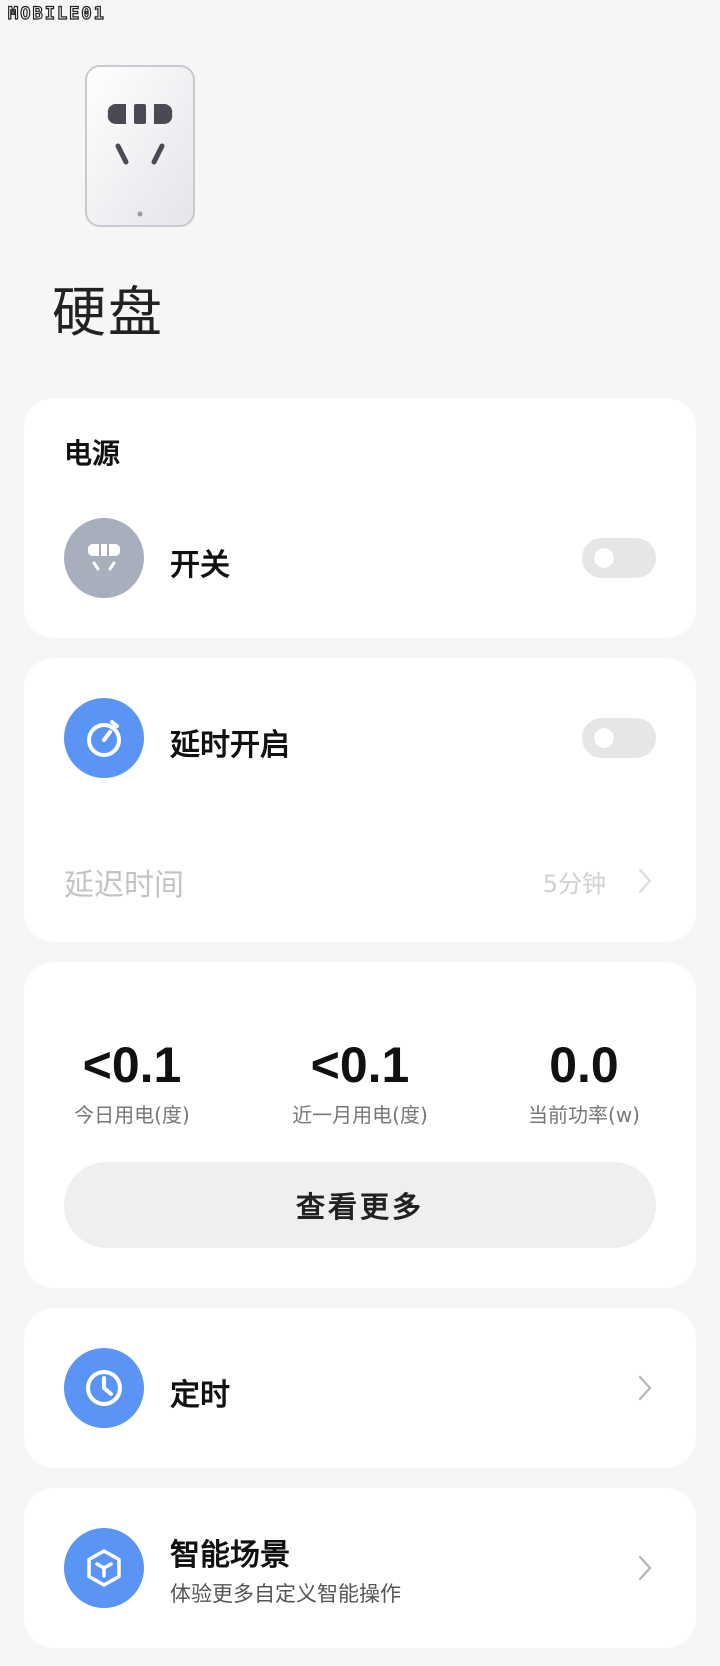 The height and width of the screenshot is (1666, 720). I want to click on view-more-button: 查看更多, so click(360, 1205).